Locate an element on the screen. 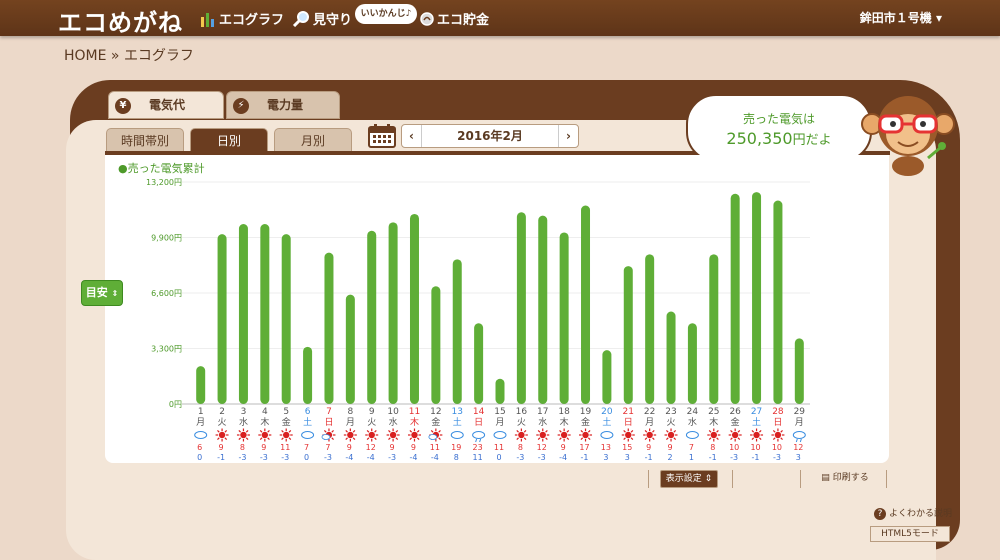 The image size is (1000, 560). chart-legend: ●売った電気累計 is located at coordinates (161, 168).